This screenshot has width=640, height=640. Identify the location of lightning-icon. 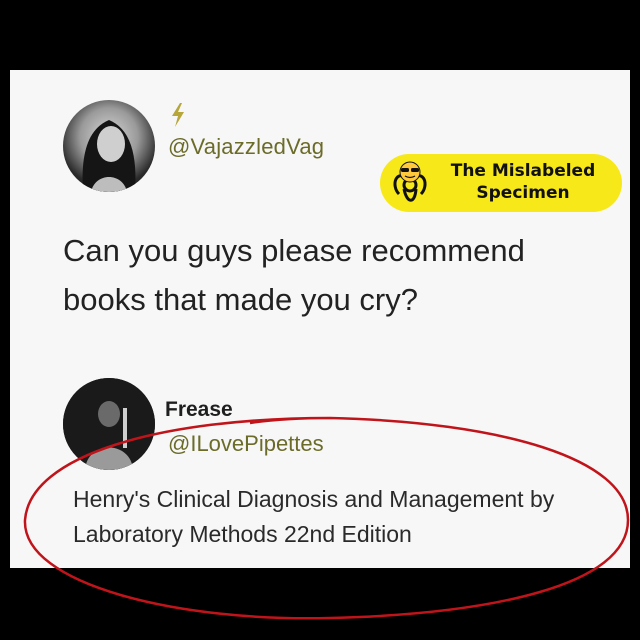
(178, 115).